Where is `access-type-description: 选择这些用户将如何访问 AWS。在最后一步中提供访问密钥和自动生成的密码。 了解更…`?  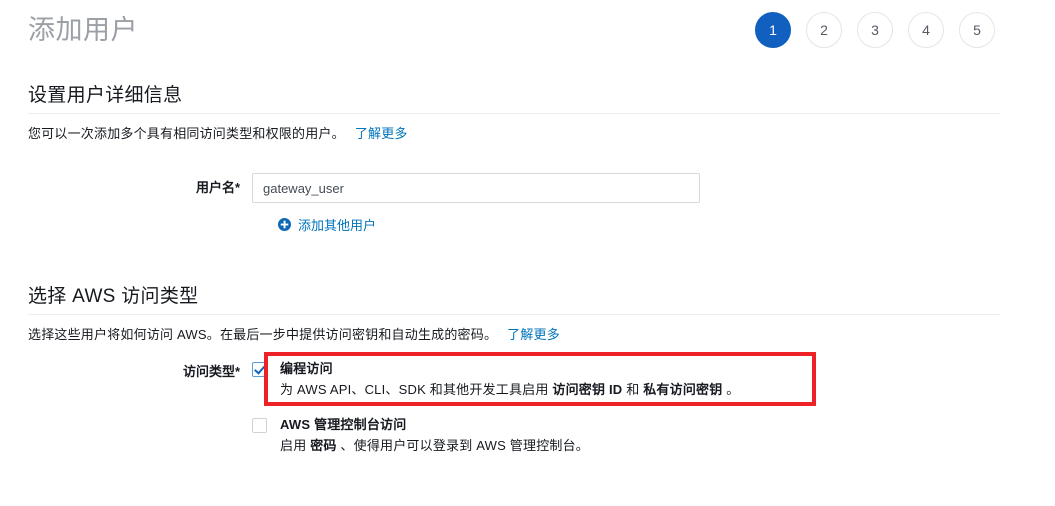
access-type-description: 选择这些用户将如何访问 AWS。在最后一步中提供访问密钥和自动生成的密码。 了解更… is located at coordinates (514, 333).